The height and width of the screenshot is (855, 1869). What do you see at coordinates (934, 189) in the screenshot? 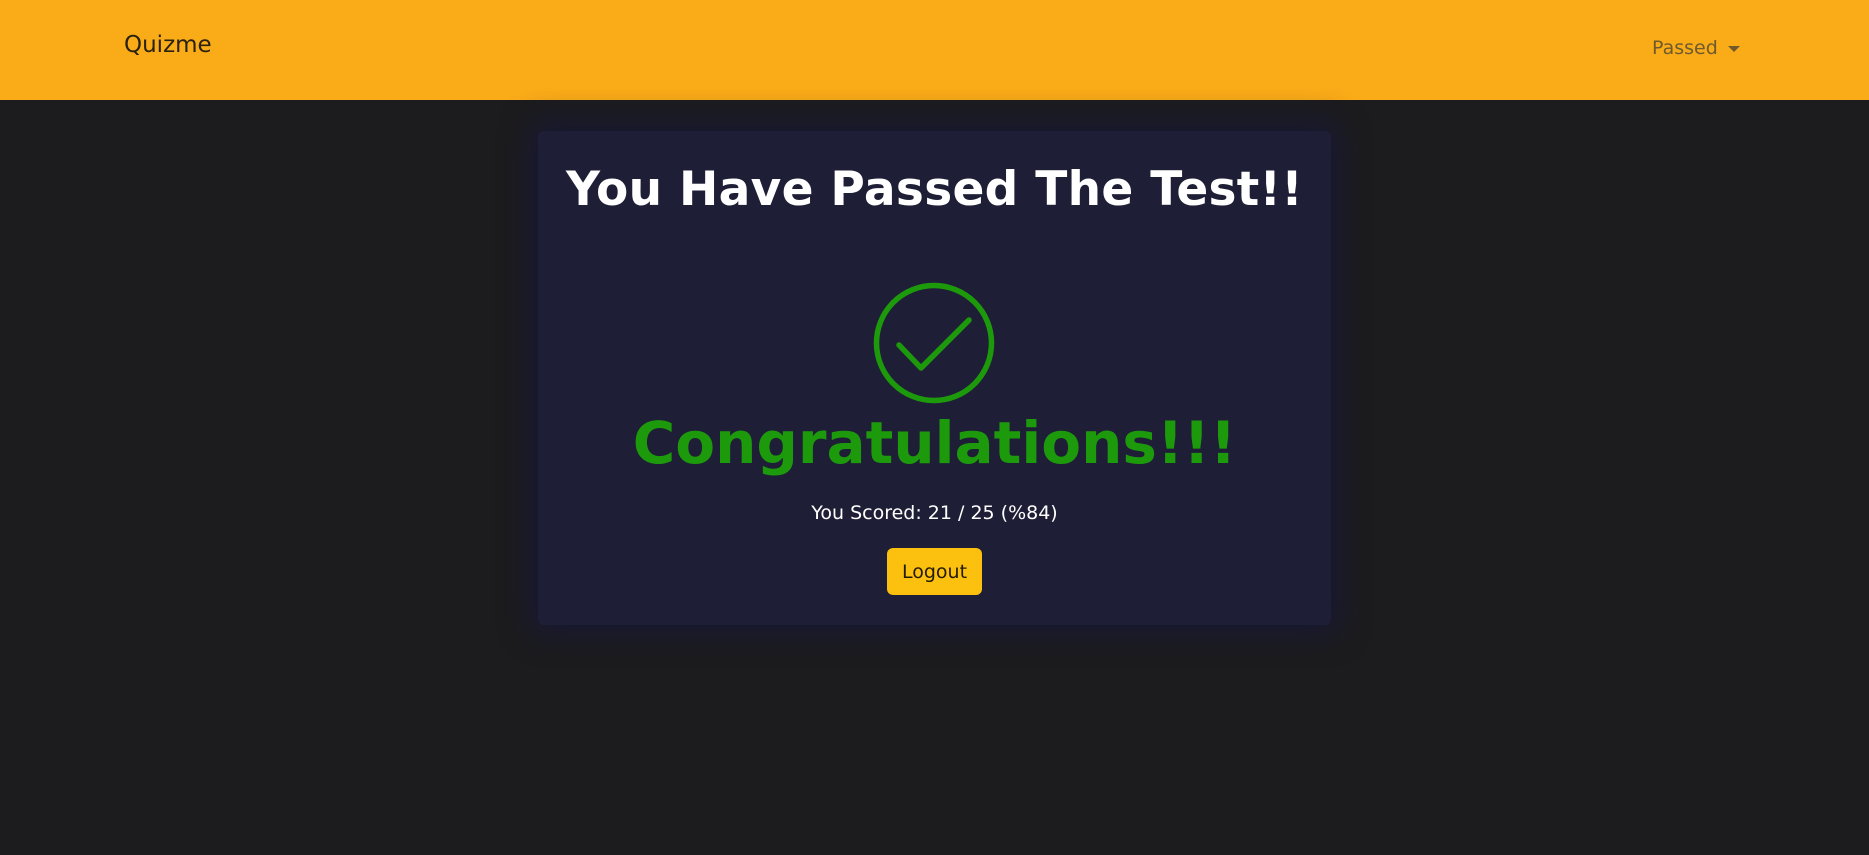
I see `page-title: You Have Passed The Test!!` at bounding box center [934, 189].